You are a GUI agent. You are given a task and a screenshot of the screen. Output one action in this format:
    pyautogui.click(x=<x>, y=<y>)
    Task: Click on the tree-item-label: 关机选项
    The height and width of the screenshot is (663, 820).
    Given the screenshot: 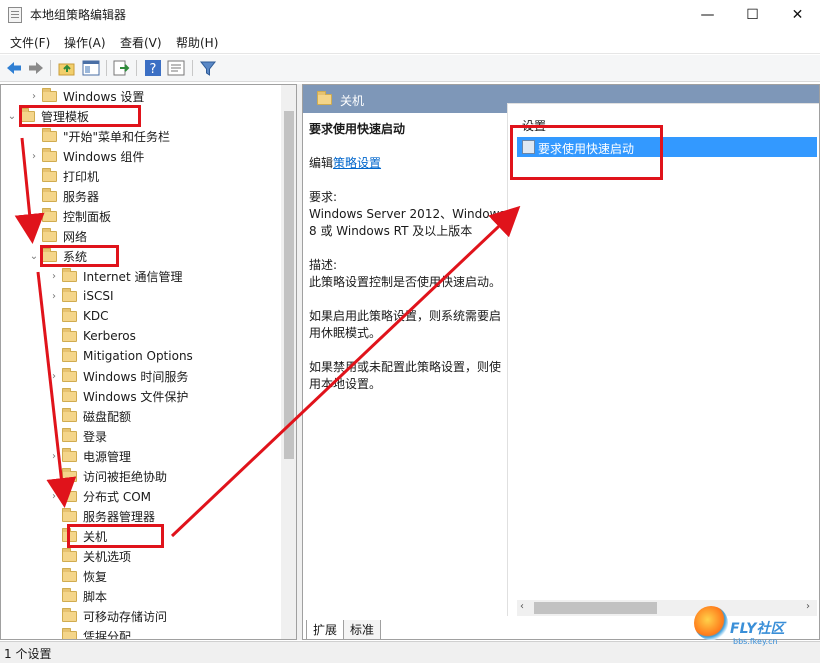 What is the action you would take?
    pyautogui.click(x=107, y=556)
    